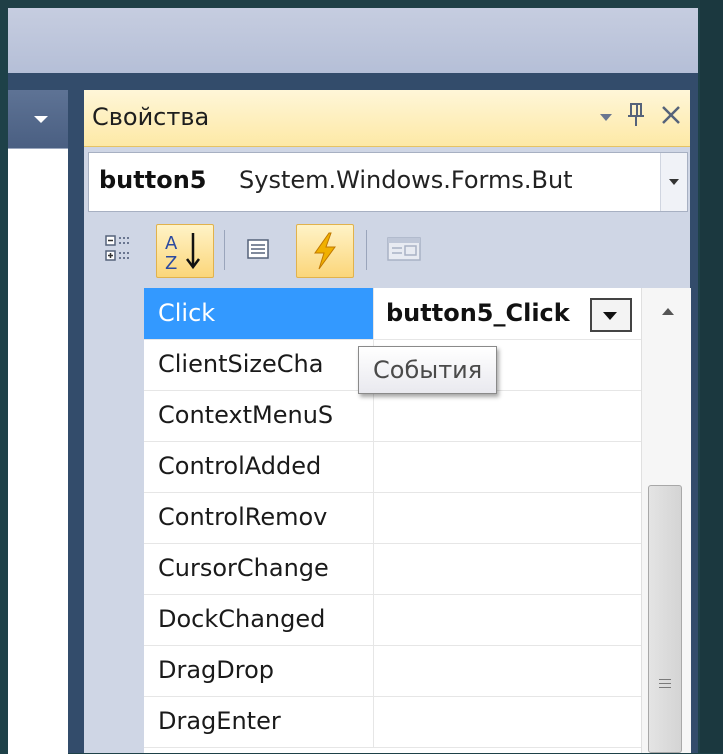 This screenshot has height=754, width=723. I want to click on ide-toolbar-band, so click(353, 40).